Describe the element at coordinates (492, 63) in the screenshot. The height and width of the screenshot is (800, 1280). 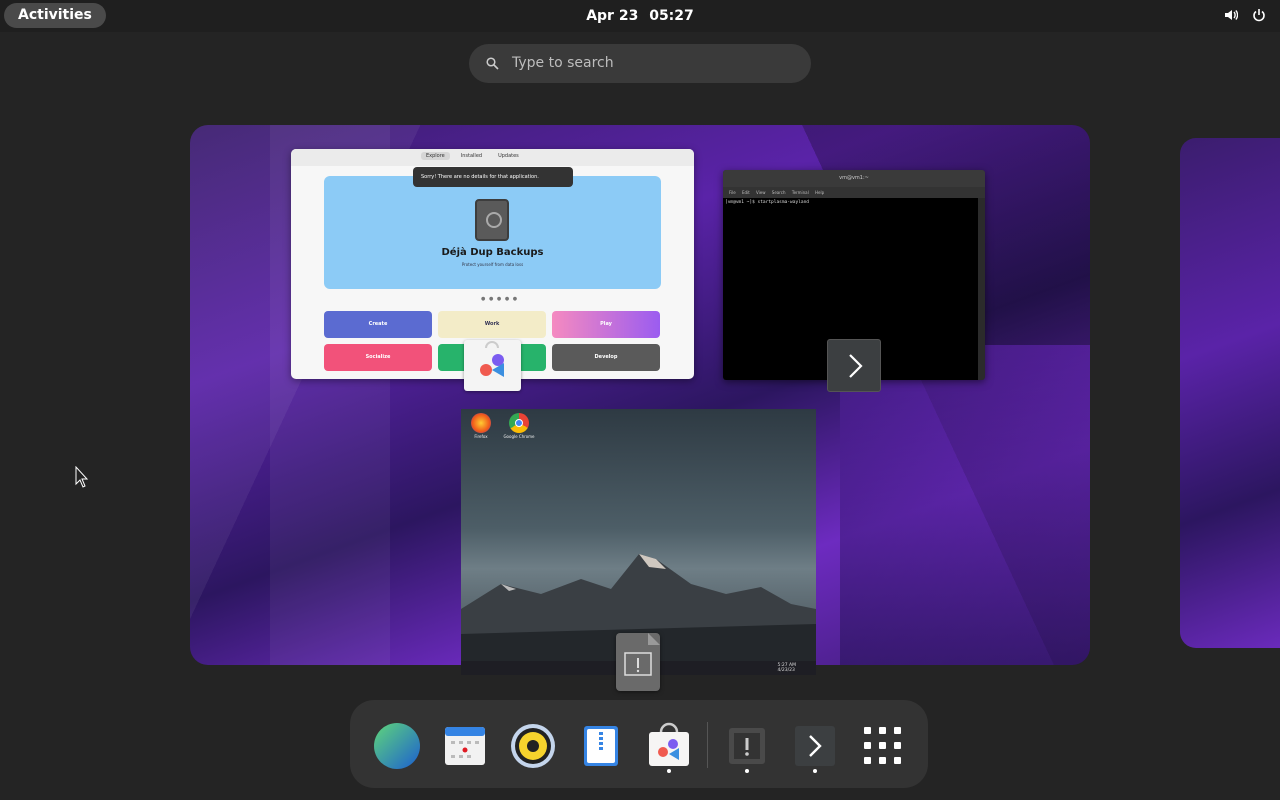
I see `search-icon` at that location.